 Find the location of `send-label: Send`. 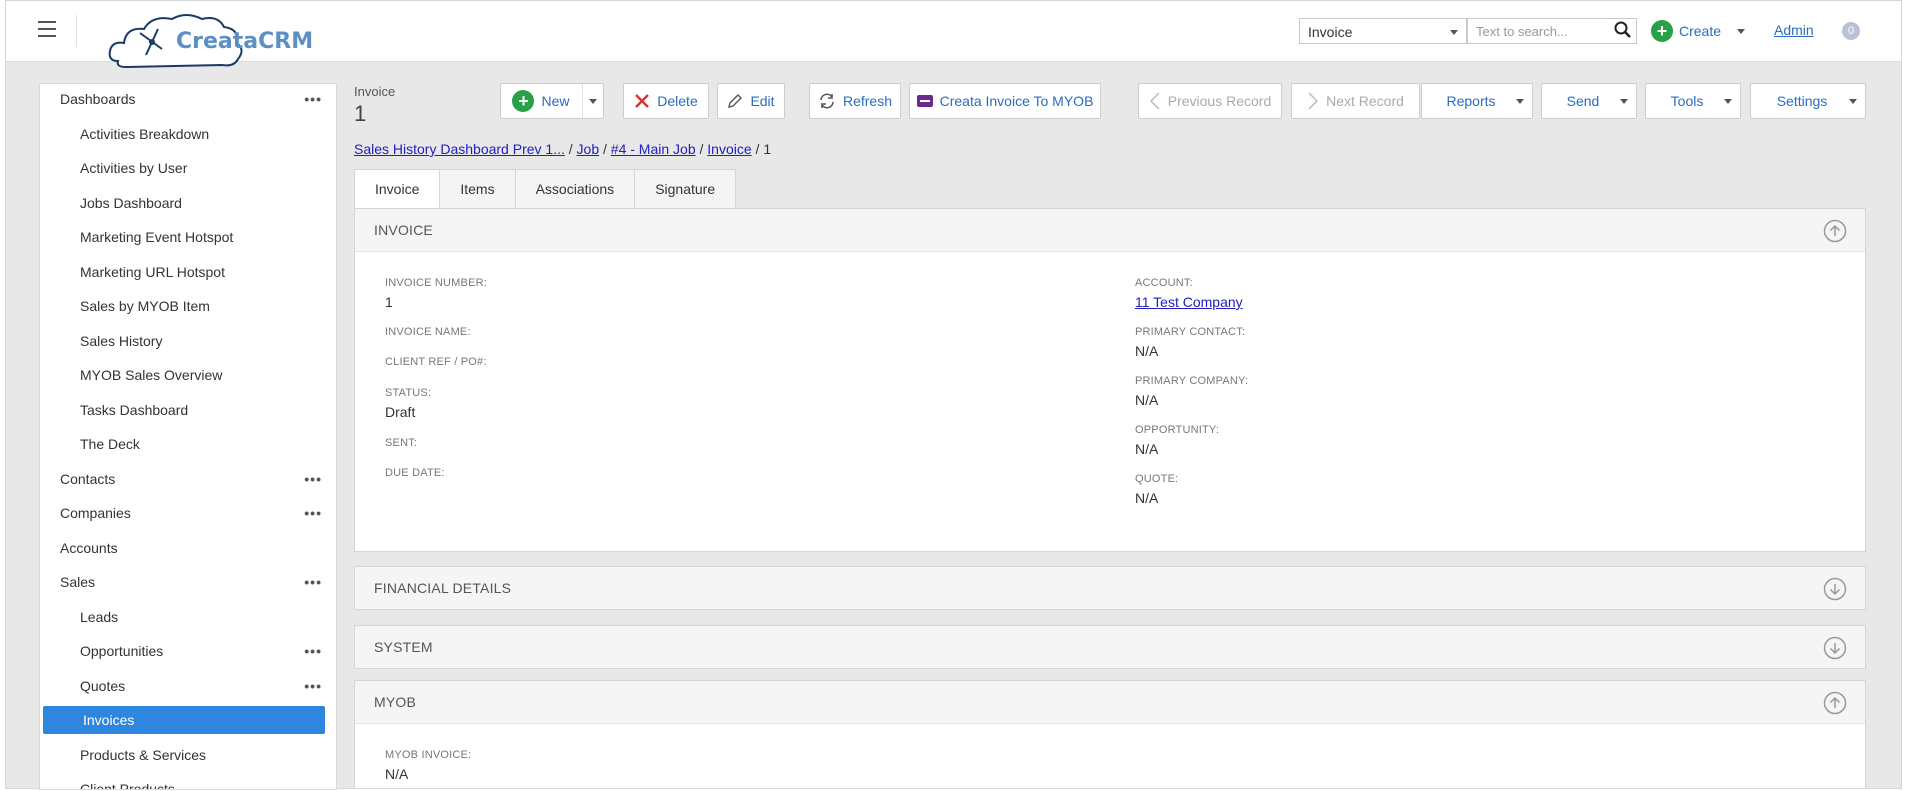

send-label: Send is located at coordinates (1583, 101).